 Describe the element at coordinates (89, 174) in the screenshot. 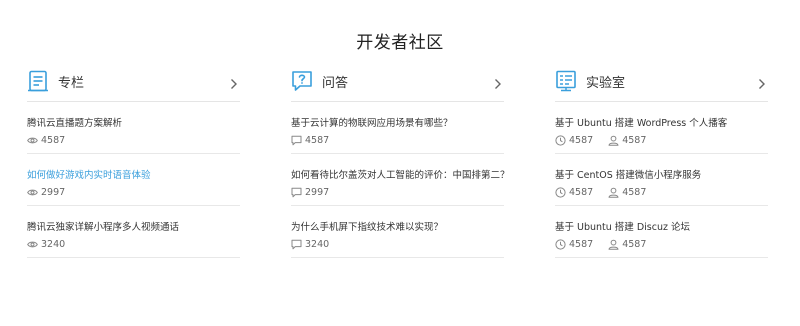

I see `item-title: 如何做好游戏内实时语音体验` at that location.